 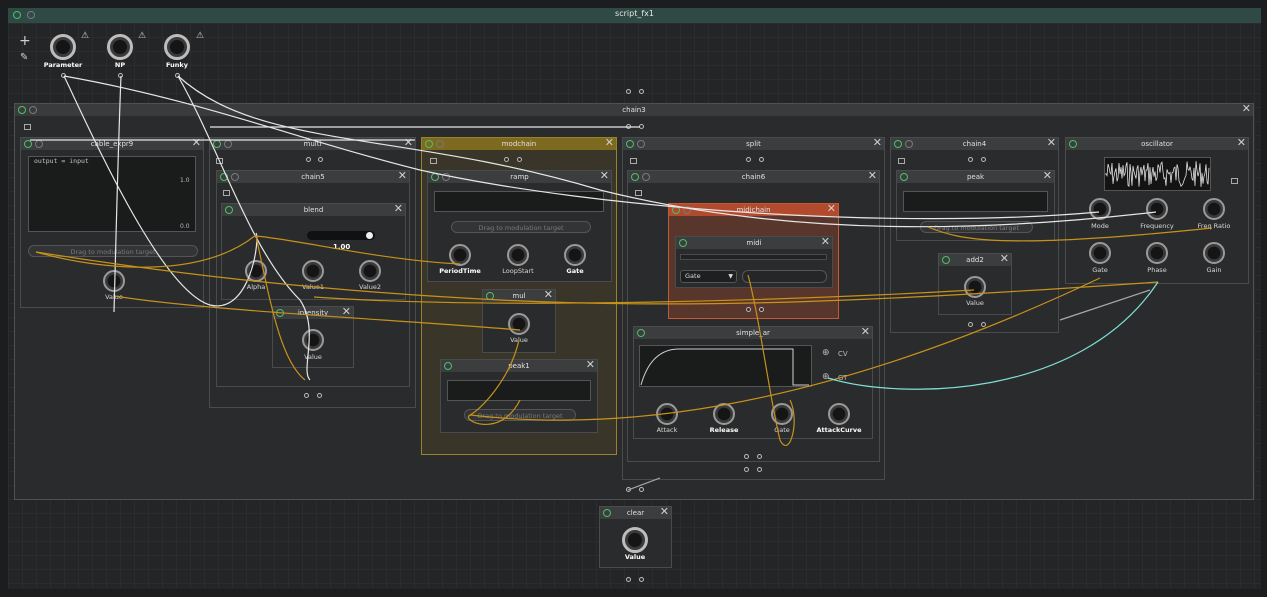 I want to click on phase-knob, so click(x=1157, y=253).